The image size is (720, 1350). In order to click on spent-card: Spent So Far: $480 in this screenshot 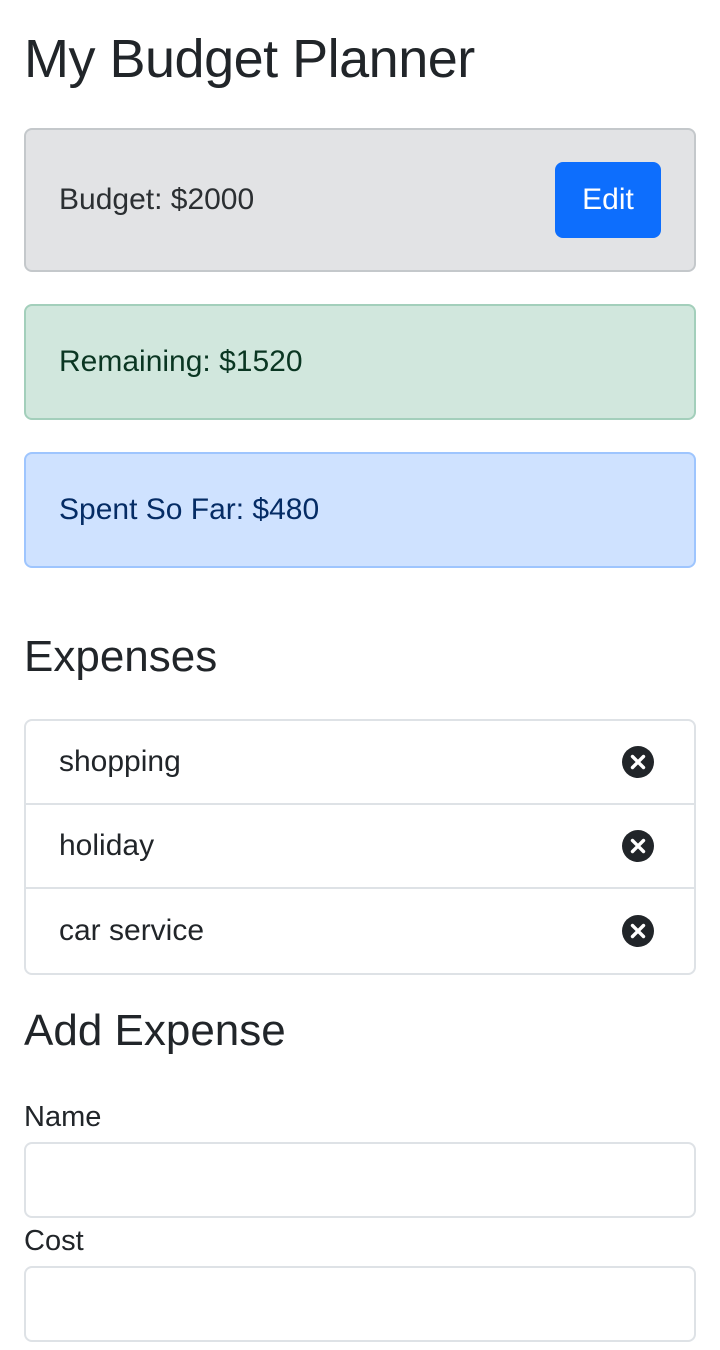, I will do `click(360, 510)`.